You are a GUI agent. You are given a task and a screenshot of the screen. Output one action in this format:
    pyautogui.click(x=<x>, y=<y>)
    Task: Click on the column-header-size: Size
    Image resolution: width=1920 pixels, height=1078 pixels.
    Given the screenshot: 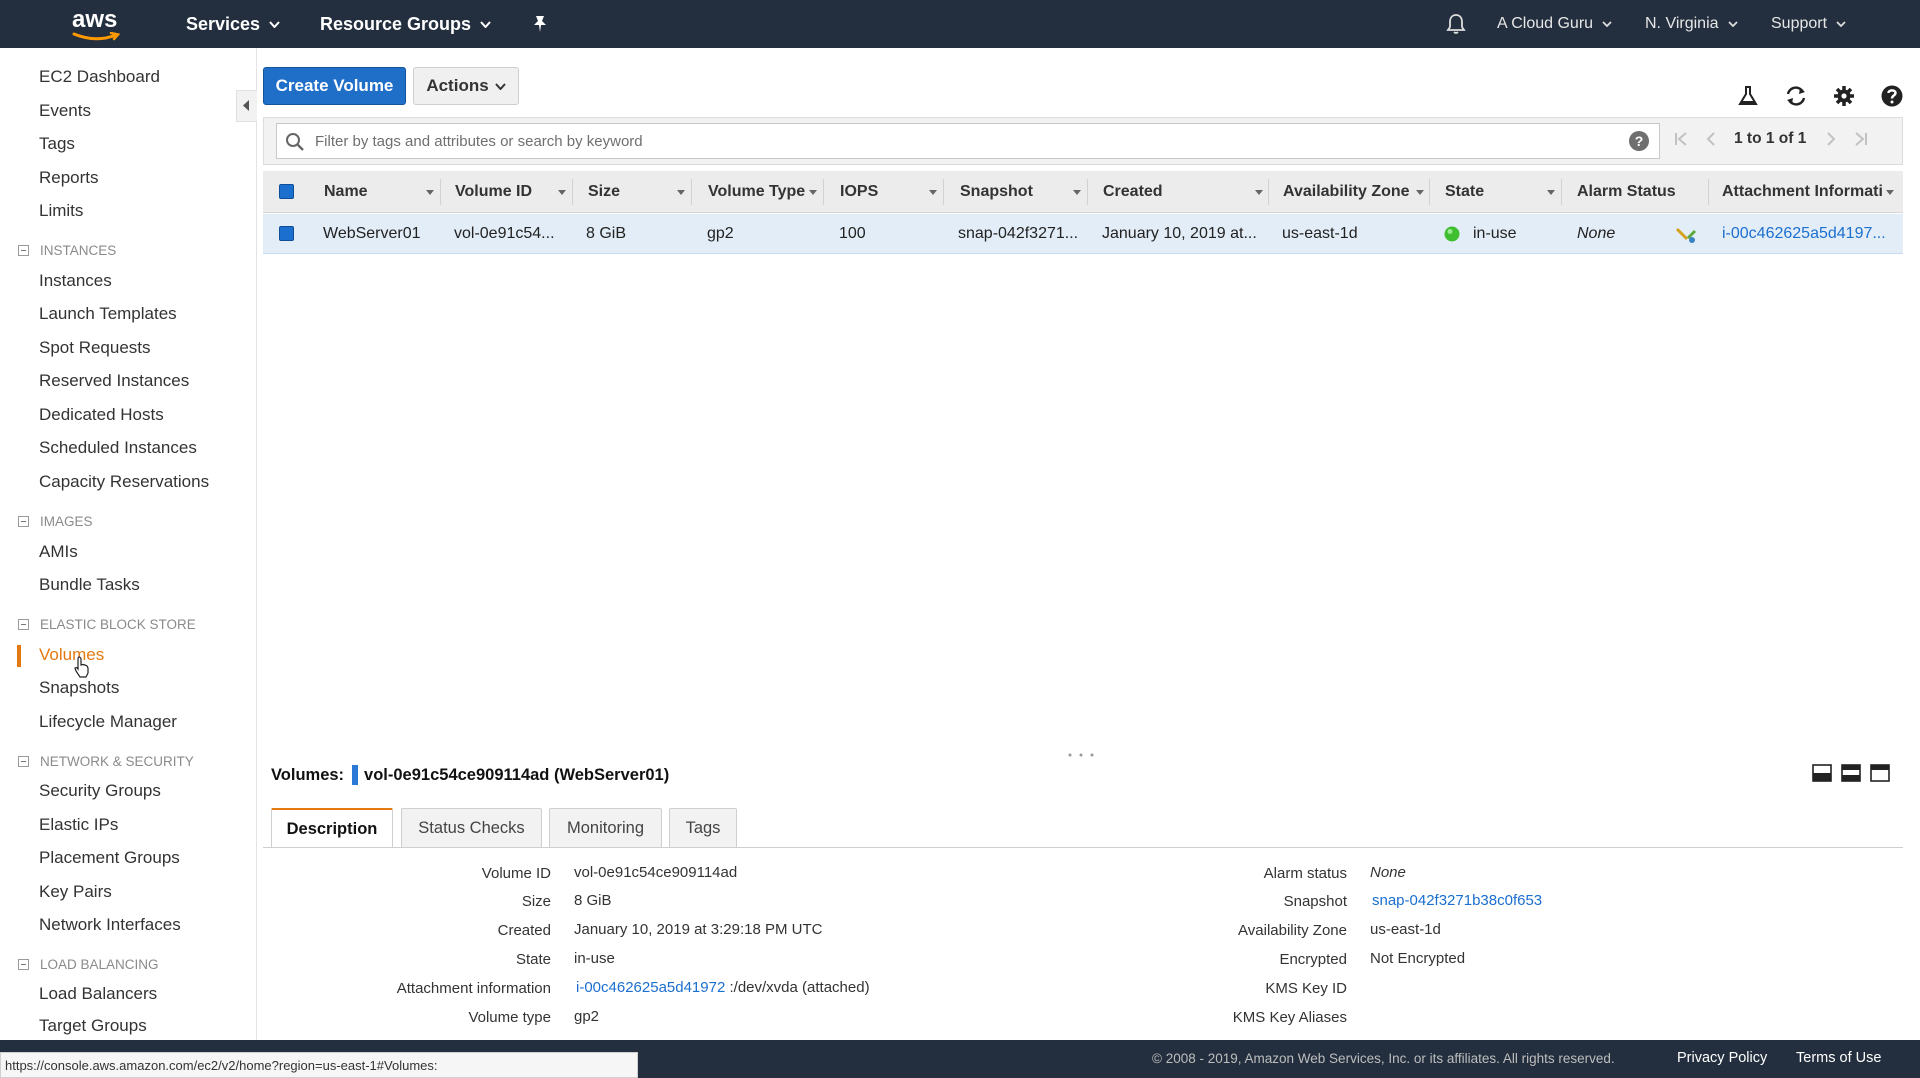 What is the action you would take?
    pyautogui.click(x=604, y=192)
    